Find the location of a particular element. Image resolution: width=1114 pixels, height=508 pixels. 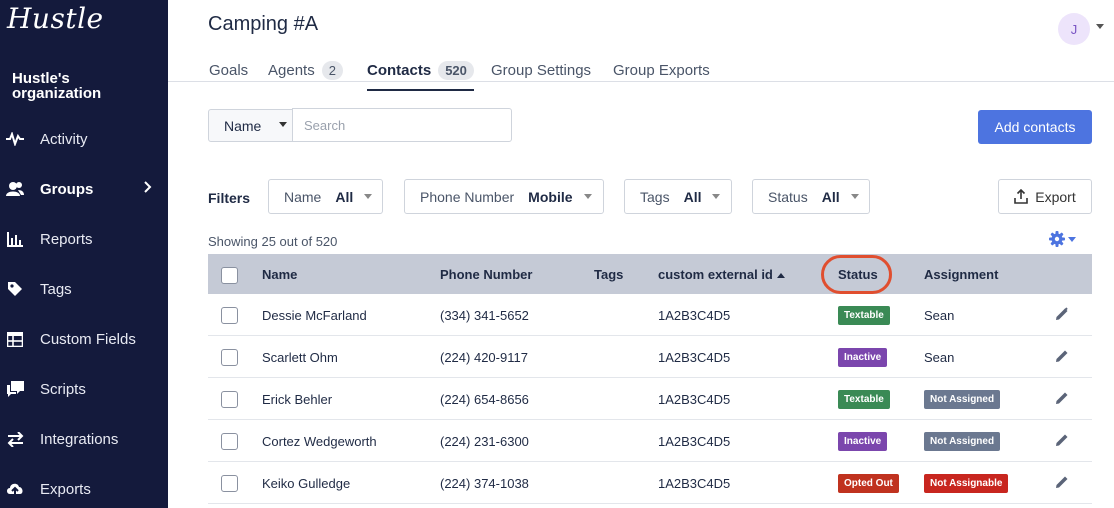

tab-group-exports: Group Exports is located at coordinates (661, 70).